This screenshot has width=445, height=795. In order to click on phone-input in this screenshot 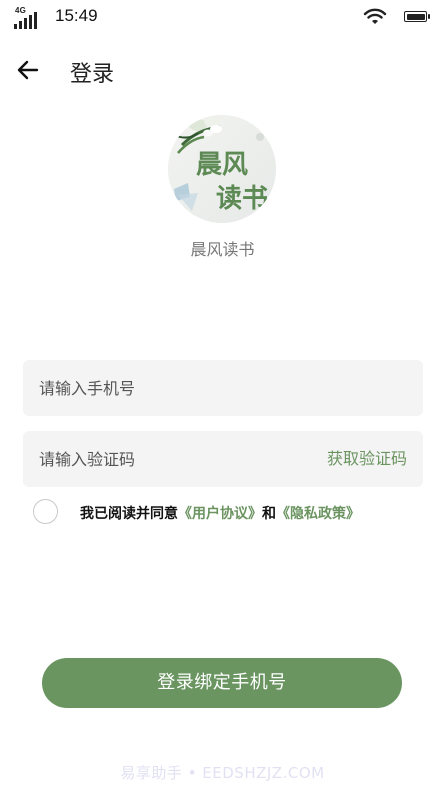, I will do `click(169, 388)`.